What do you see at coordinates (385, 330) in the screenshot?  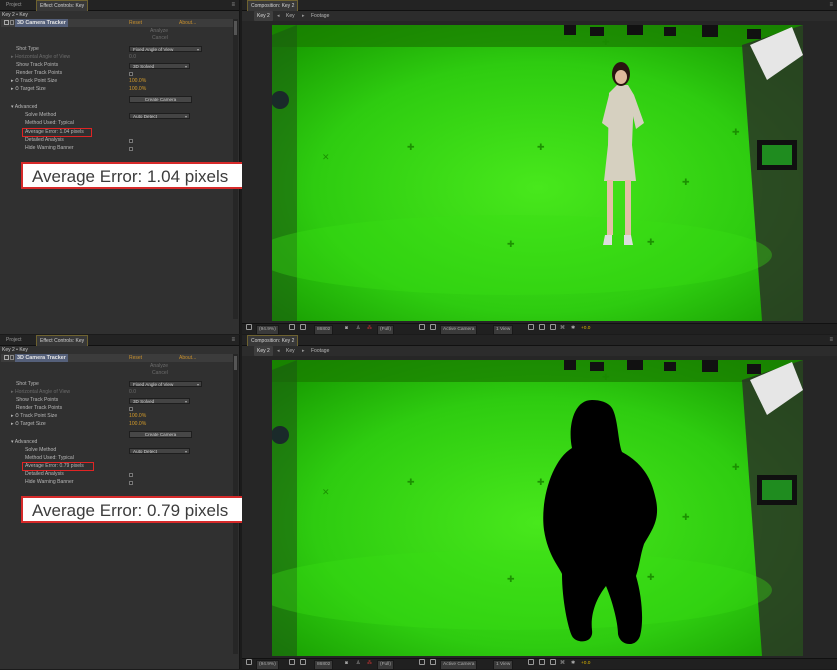 I see `resolution-dropdown: (Full)` at bounding box center [385, 330].